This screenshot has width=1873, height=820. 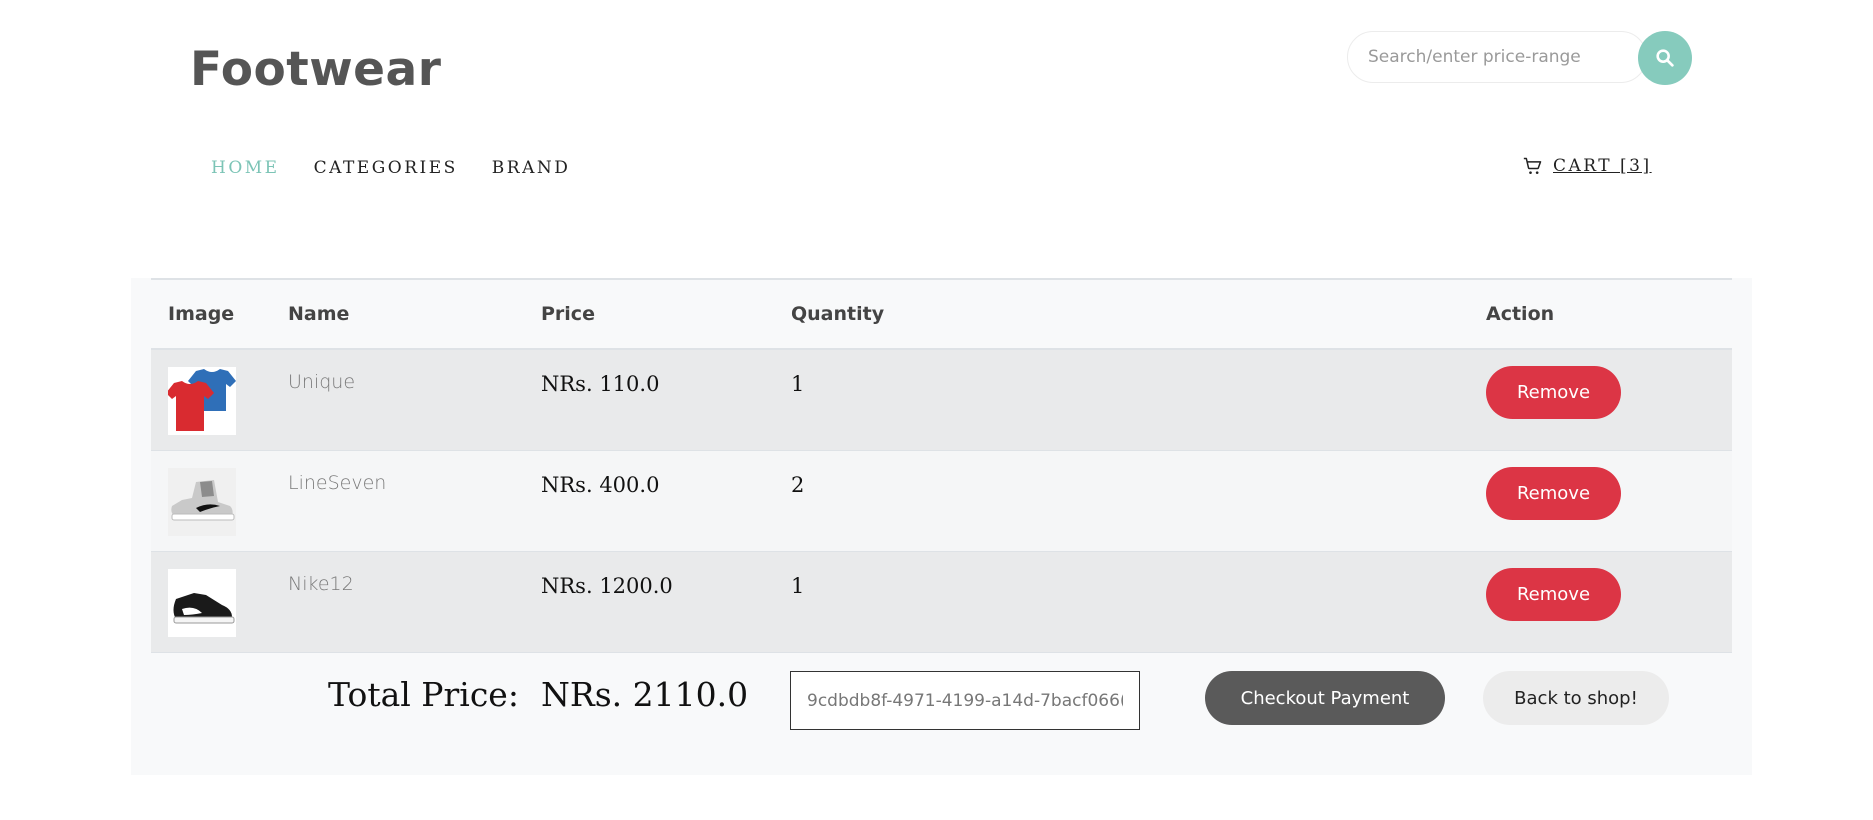 I want to click on payment-token-field, so click(x=965, y=700).